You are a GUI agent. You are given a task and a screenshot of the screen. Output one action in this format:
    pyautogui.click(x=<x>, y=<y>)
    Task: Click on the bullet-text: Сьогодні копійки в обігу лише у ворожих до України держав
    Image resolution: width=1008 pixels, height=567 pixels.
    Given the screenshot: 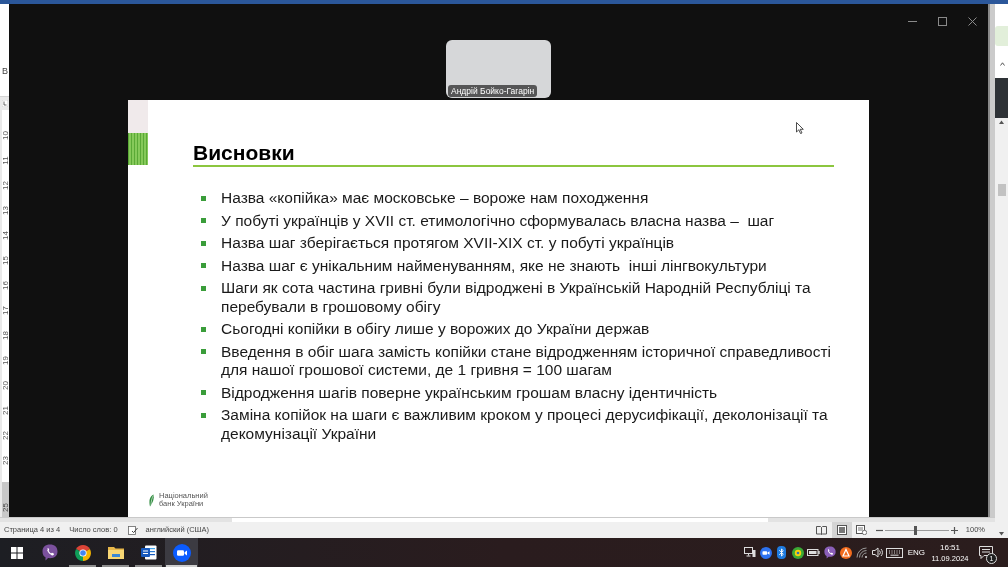 What is the action you would take?
    pyautogui.click(x=436, y=329)
    